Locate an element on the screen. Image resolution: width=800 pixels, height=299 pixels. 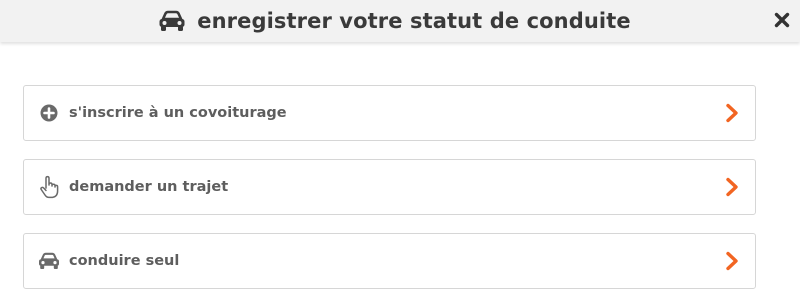
hand-pointer-icon is located at coordinates (49, 187).